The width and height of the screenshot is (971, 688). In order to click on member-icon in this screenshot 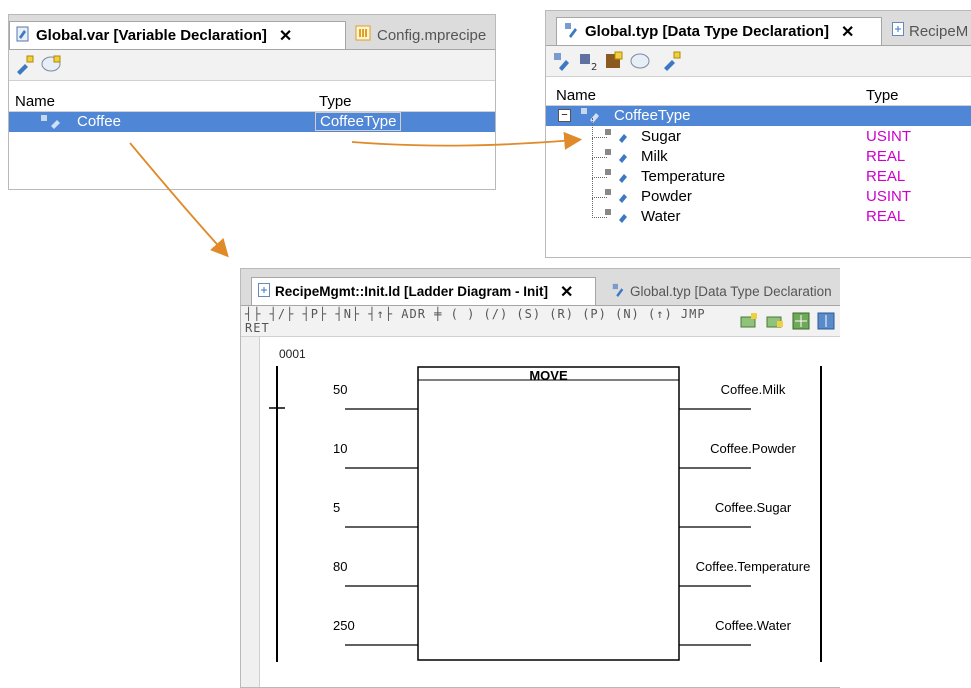, I will do `click(617, 218)`.